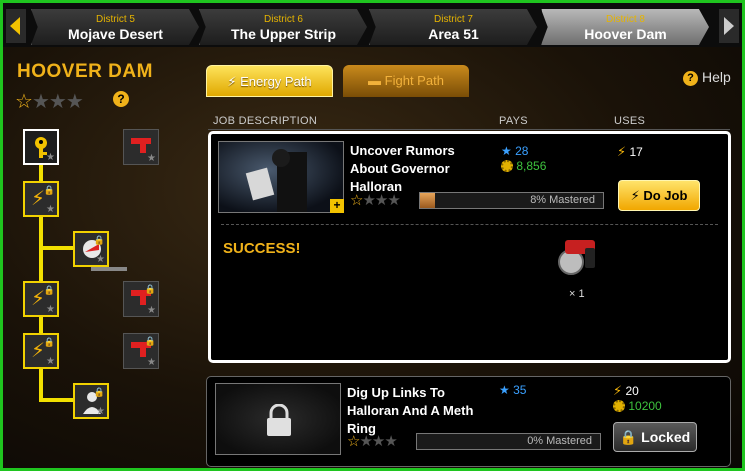 The width and height of the screenshot is (745, 471). I want to click on arrow-right-icon, so click(729, 26).